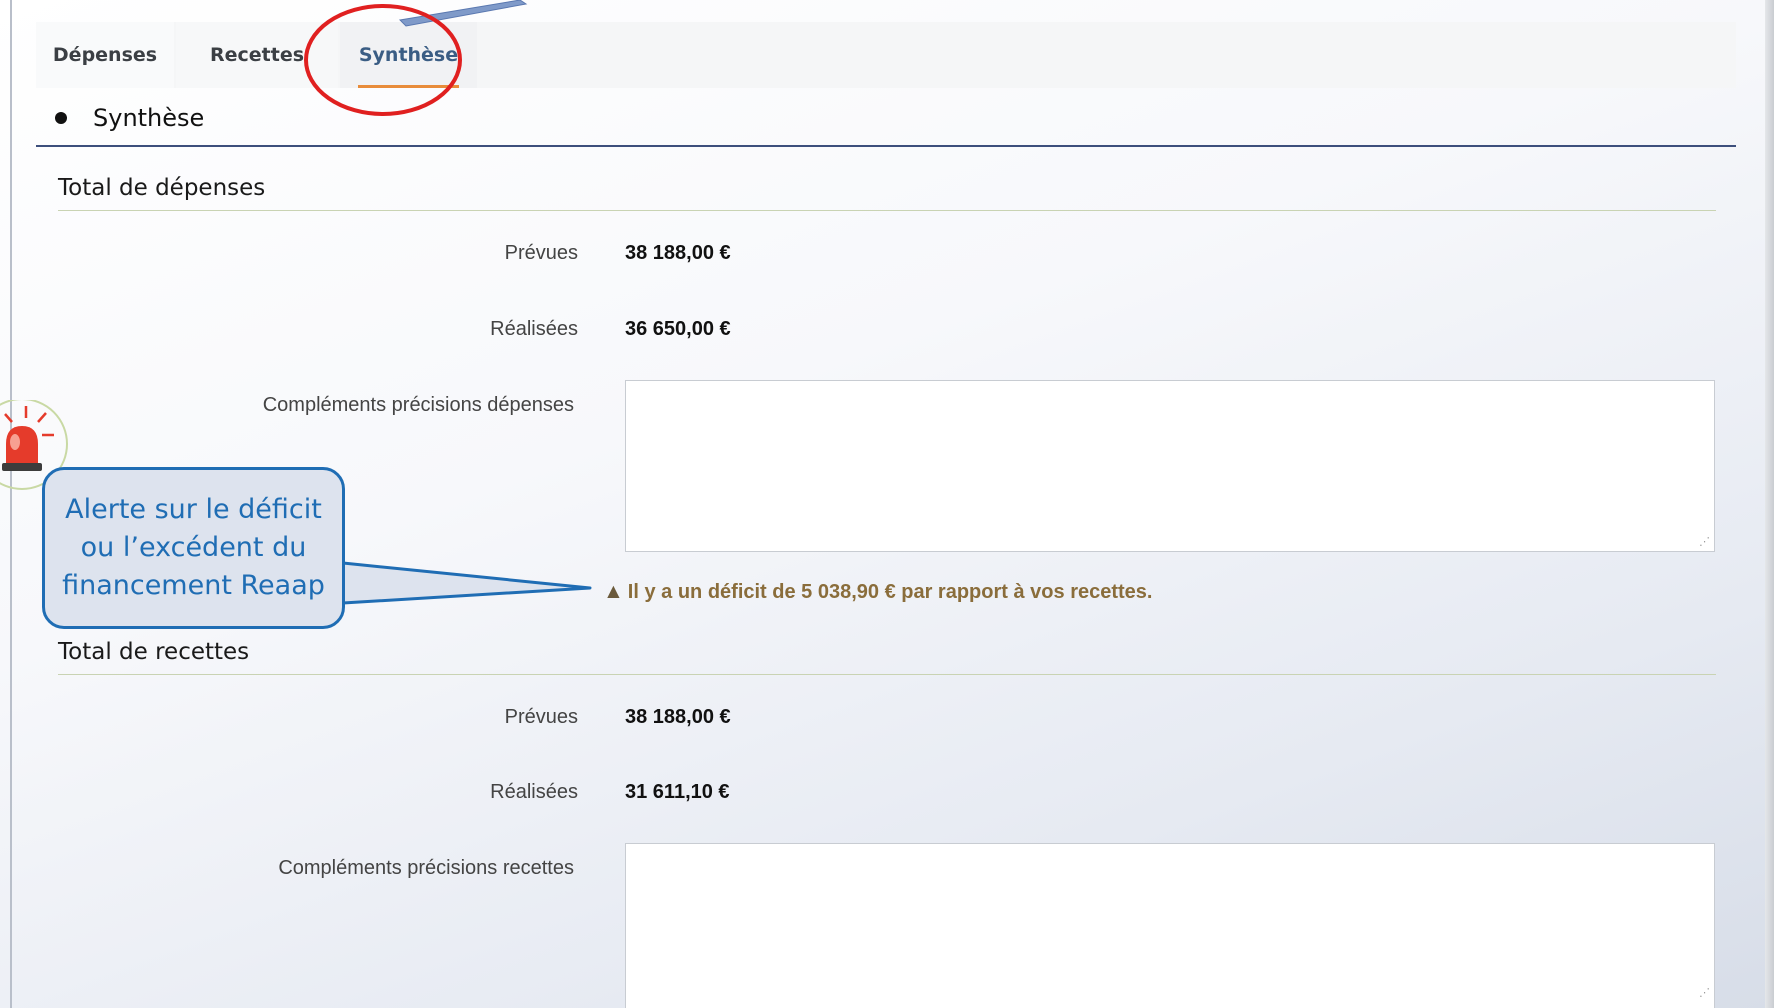  Describe the element at coordinates (11, 504) in the screenshot. I see `left-window-border` at that location.